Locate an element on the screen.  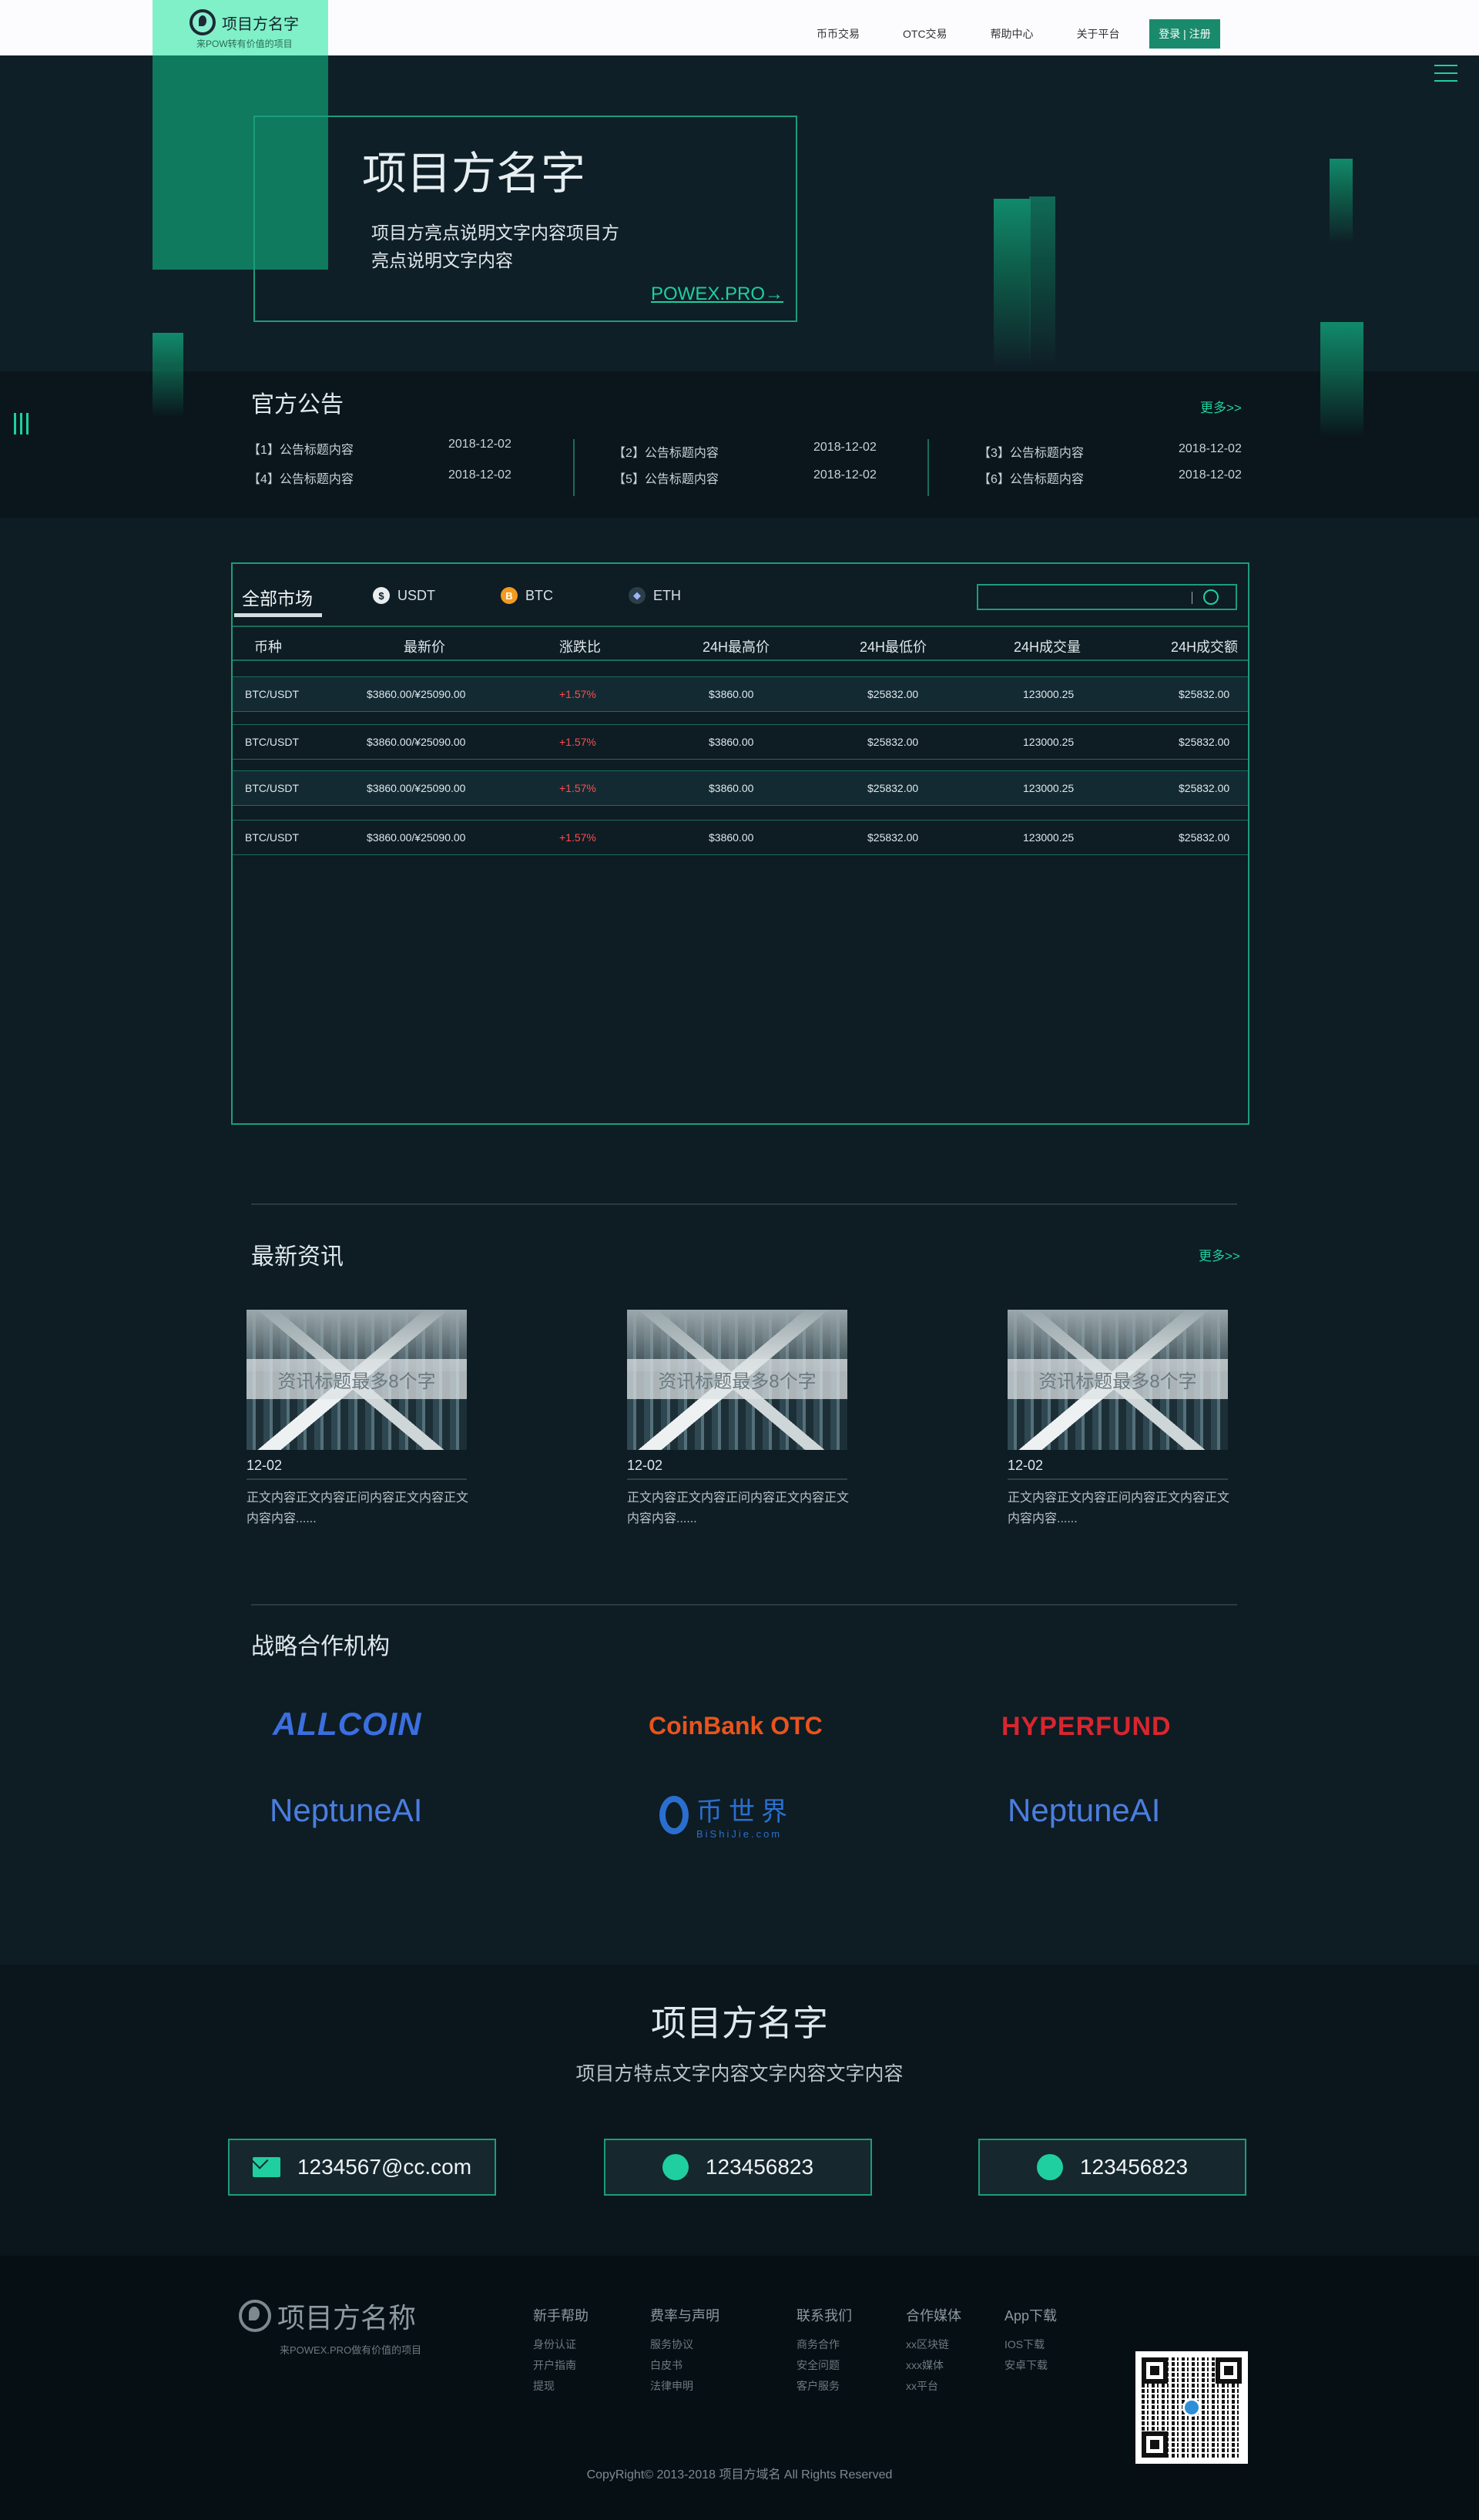
menu-icon is located at coordinates (1445, 77).